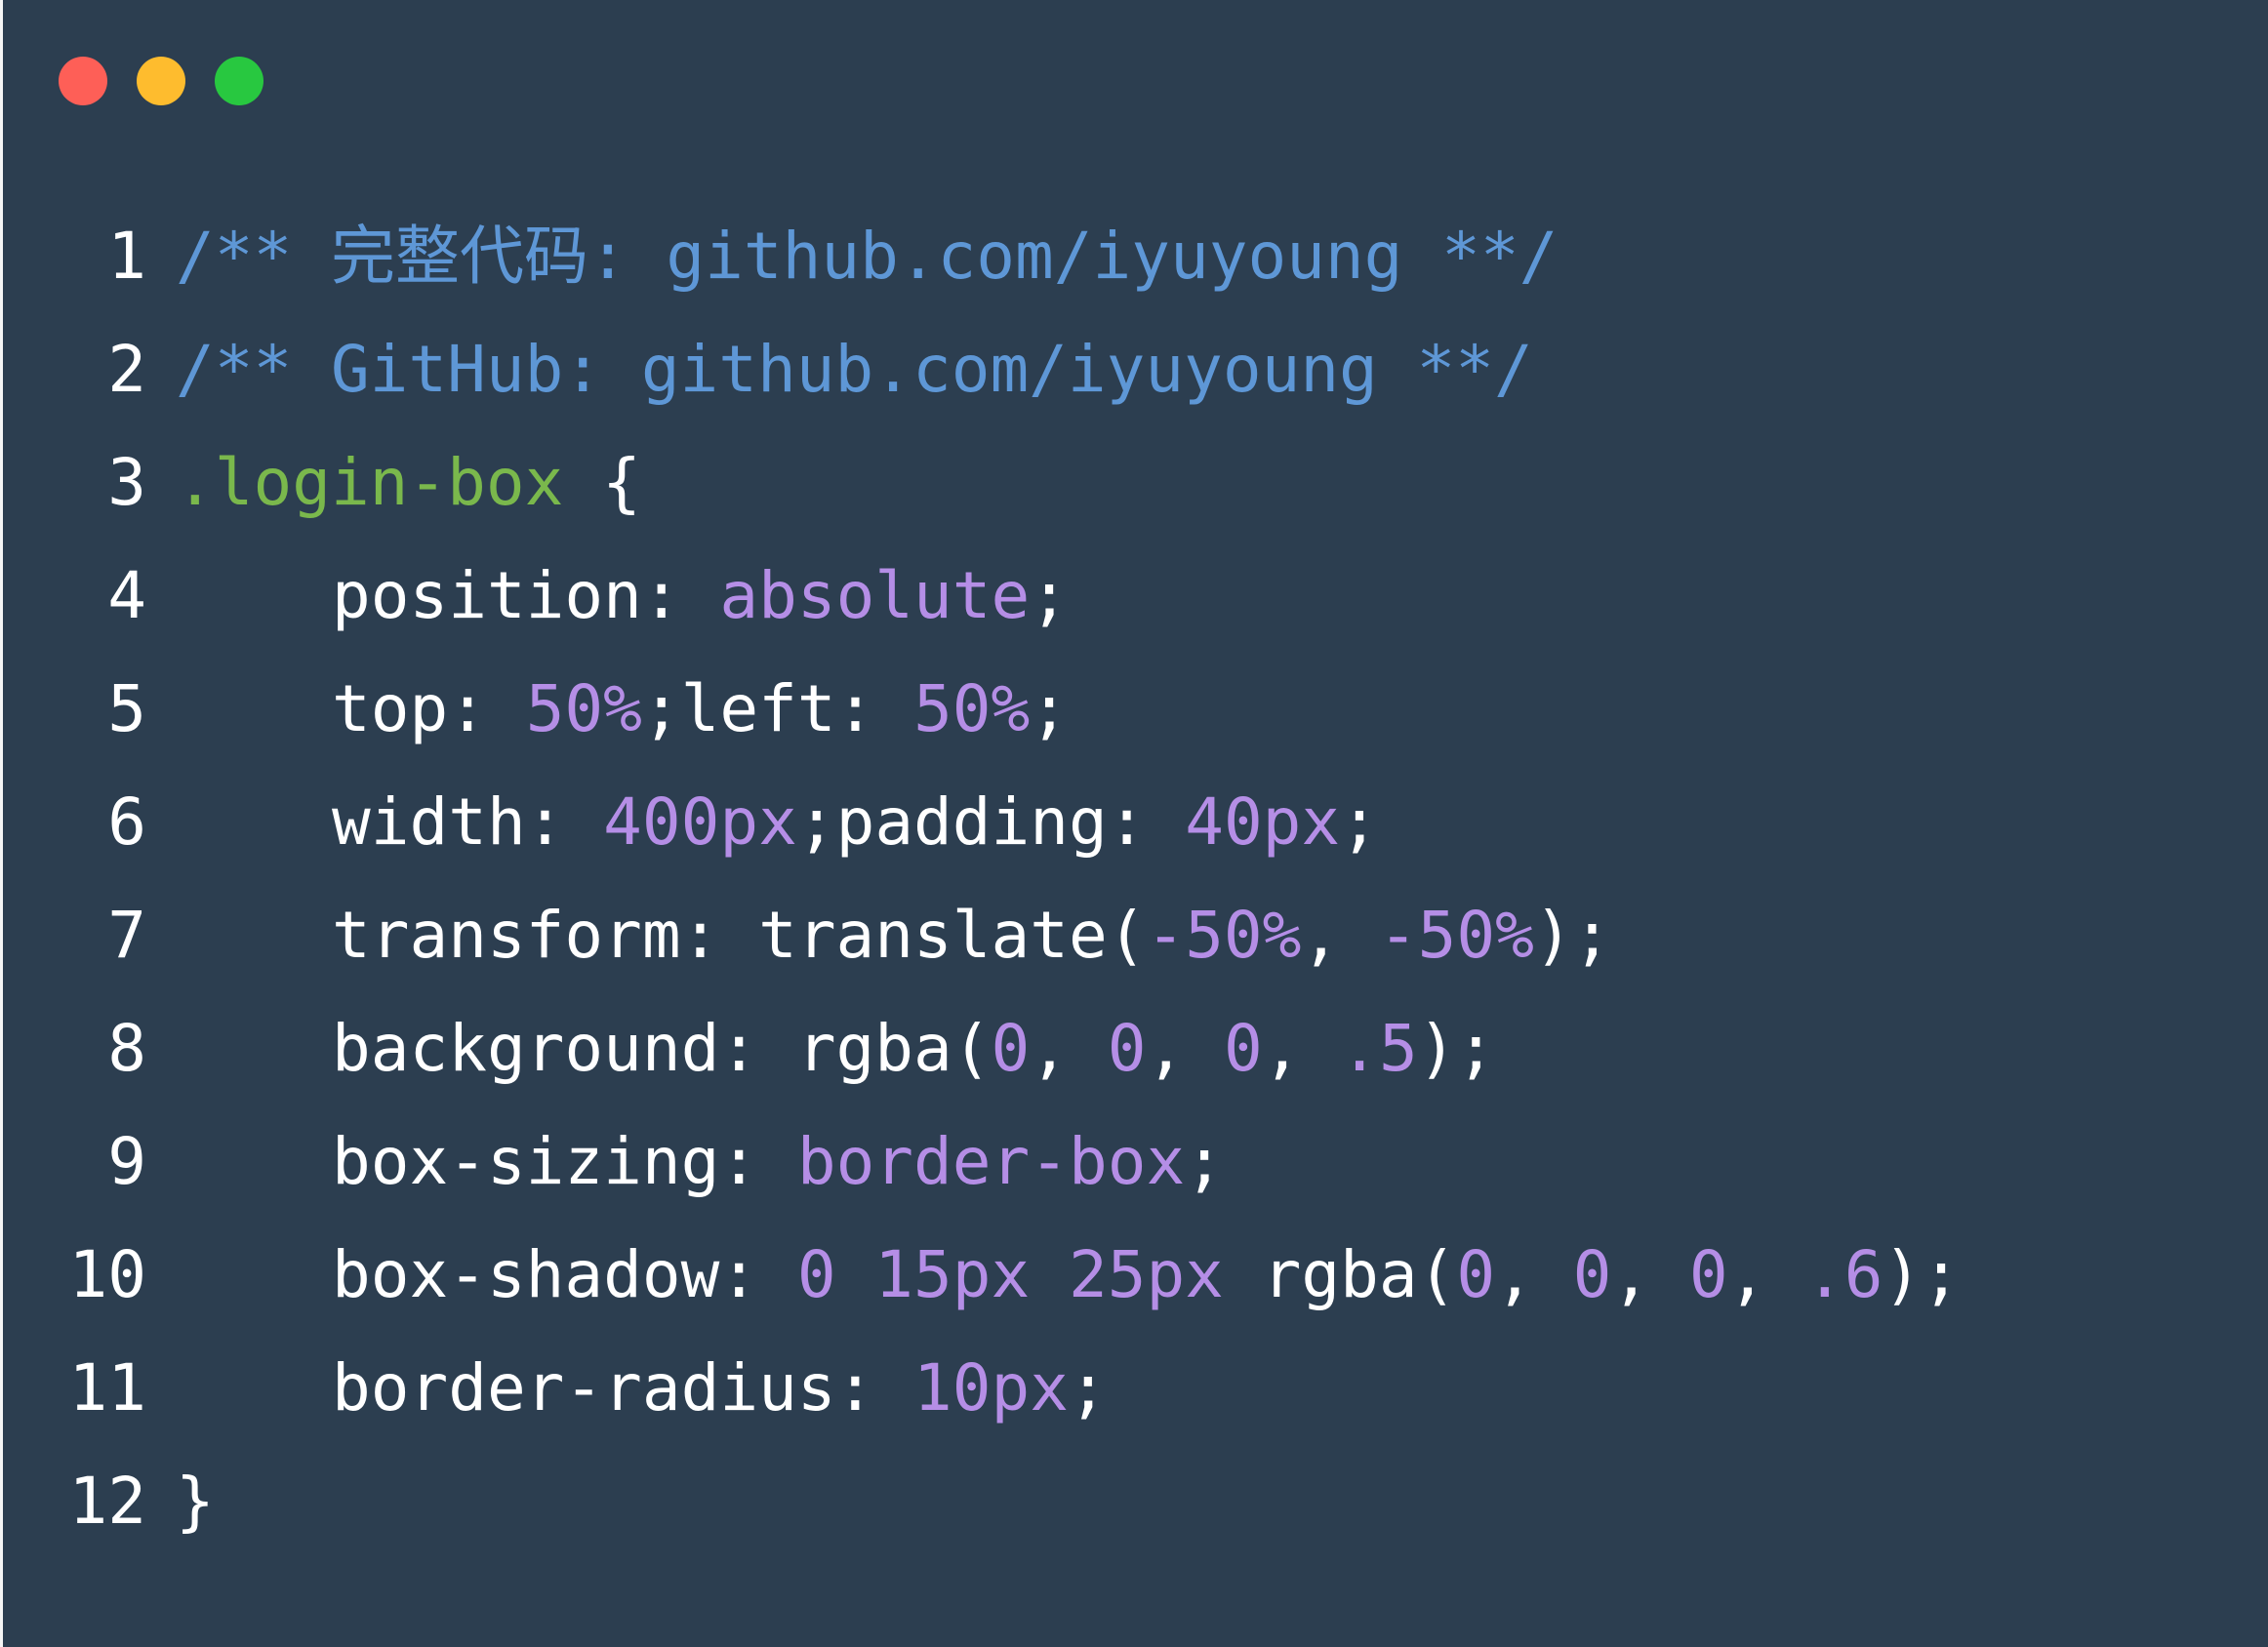  Describe the element at coordinates (83, 81) in the screenshot. I see `close-button` at that location.